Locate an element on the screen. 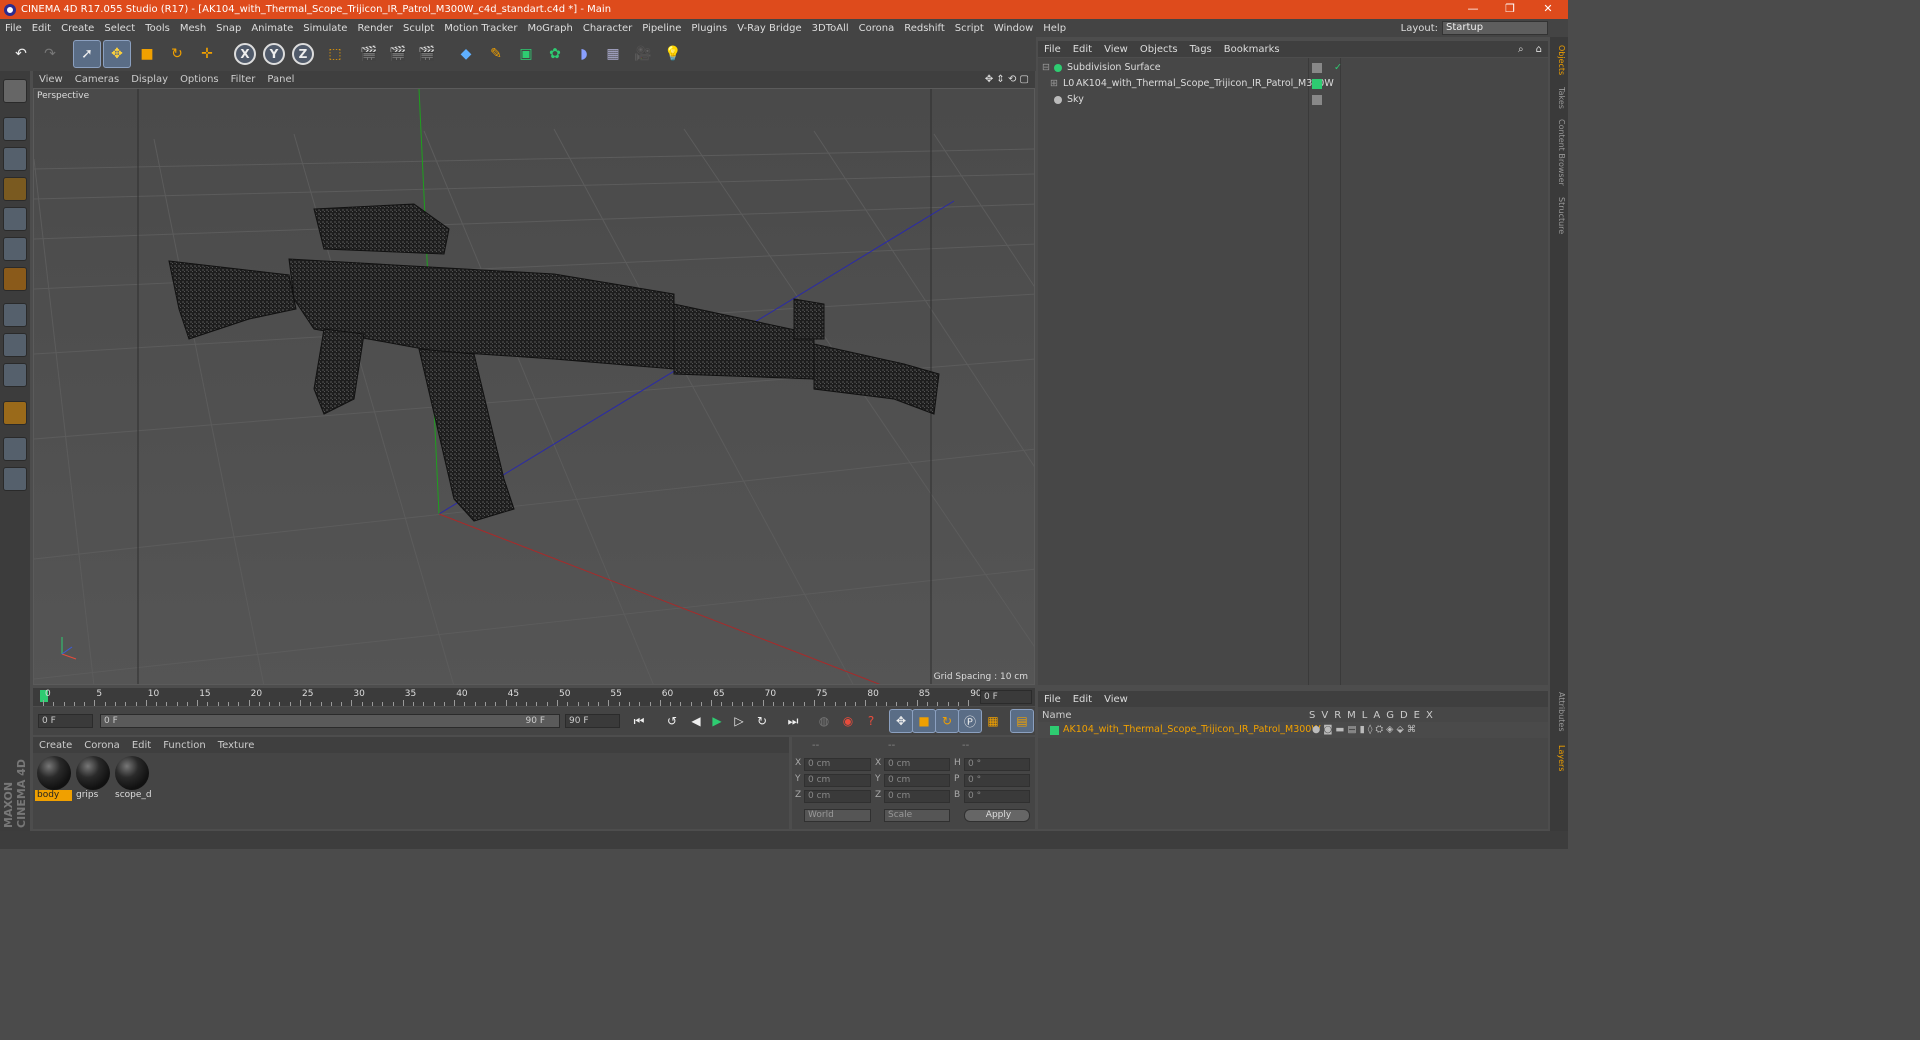 The image size is (1920, 1040). floor-icon: ▦ is located at coordinates (613, 54).